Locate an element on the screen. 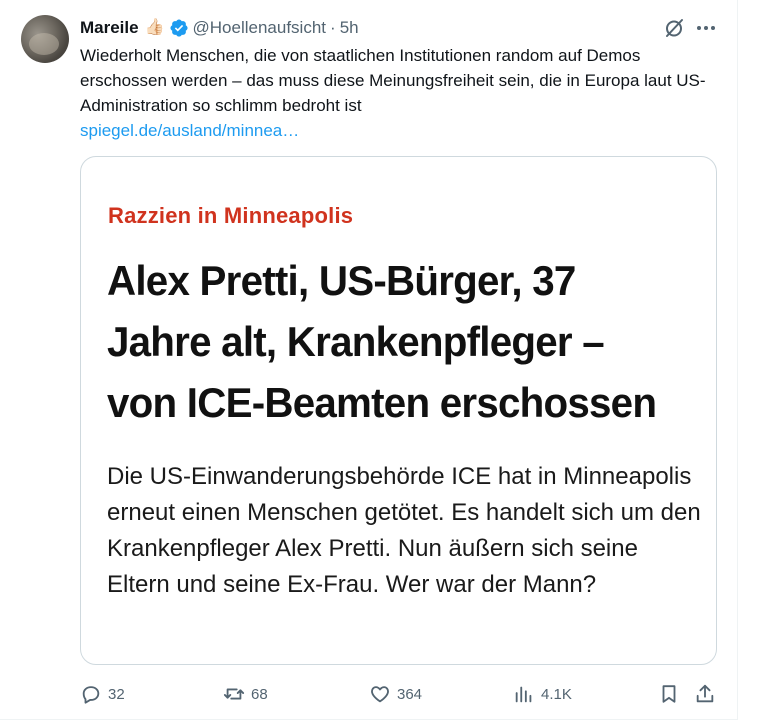  share-button is located at coordinates (705, 694).